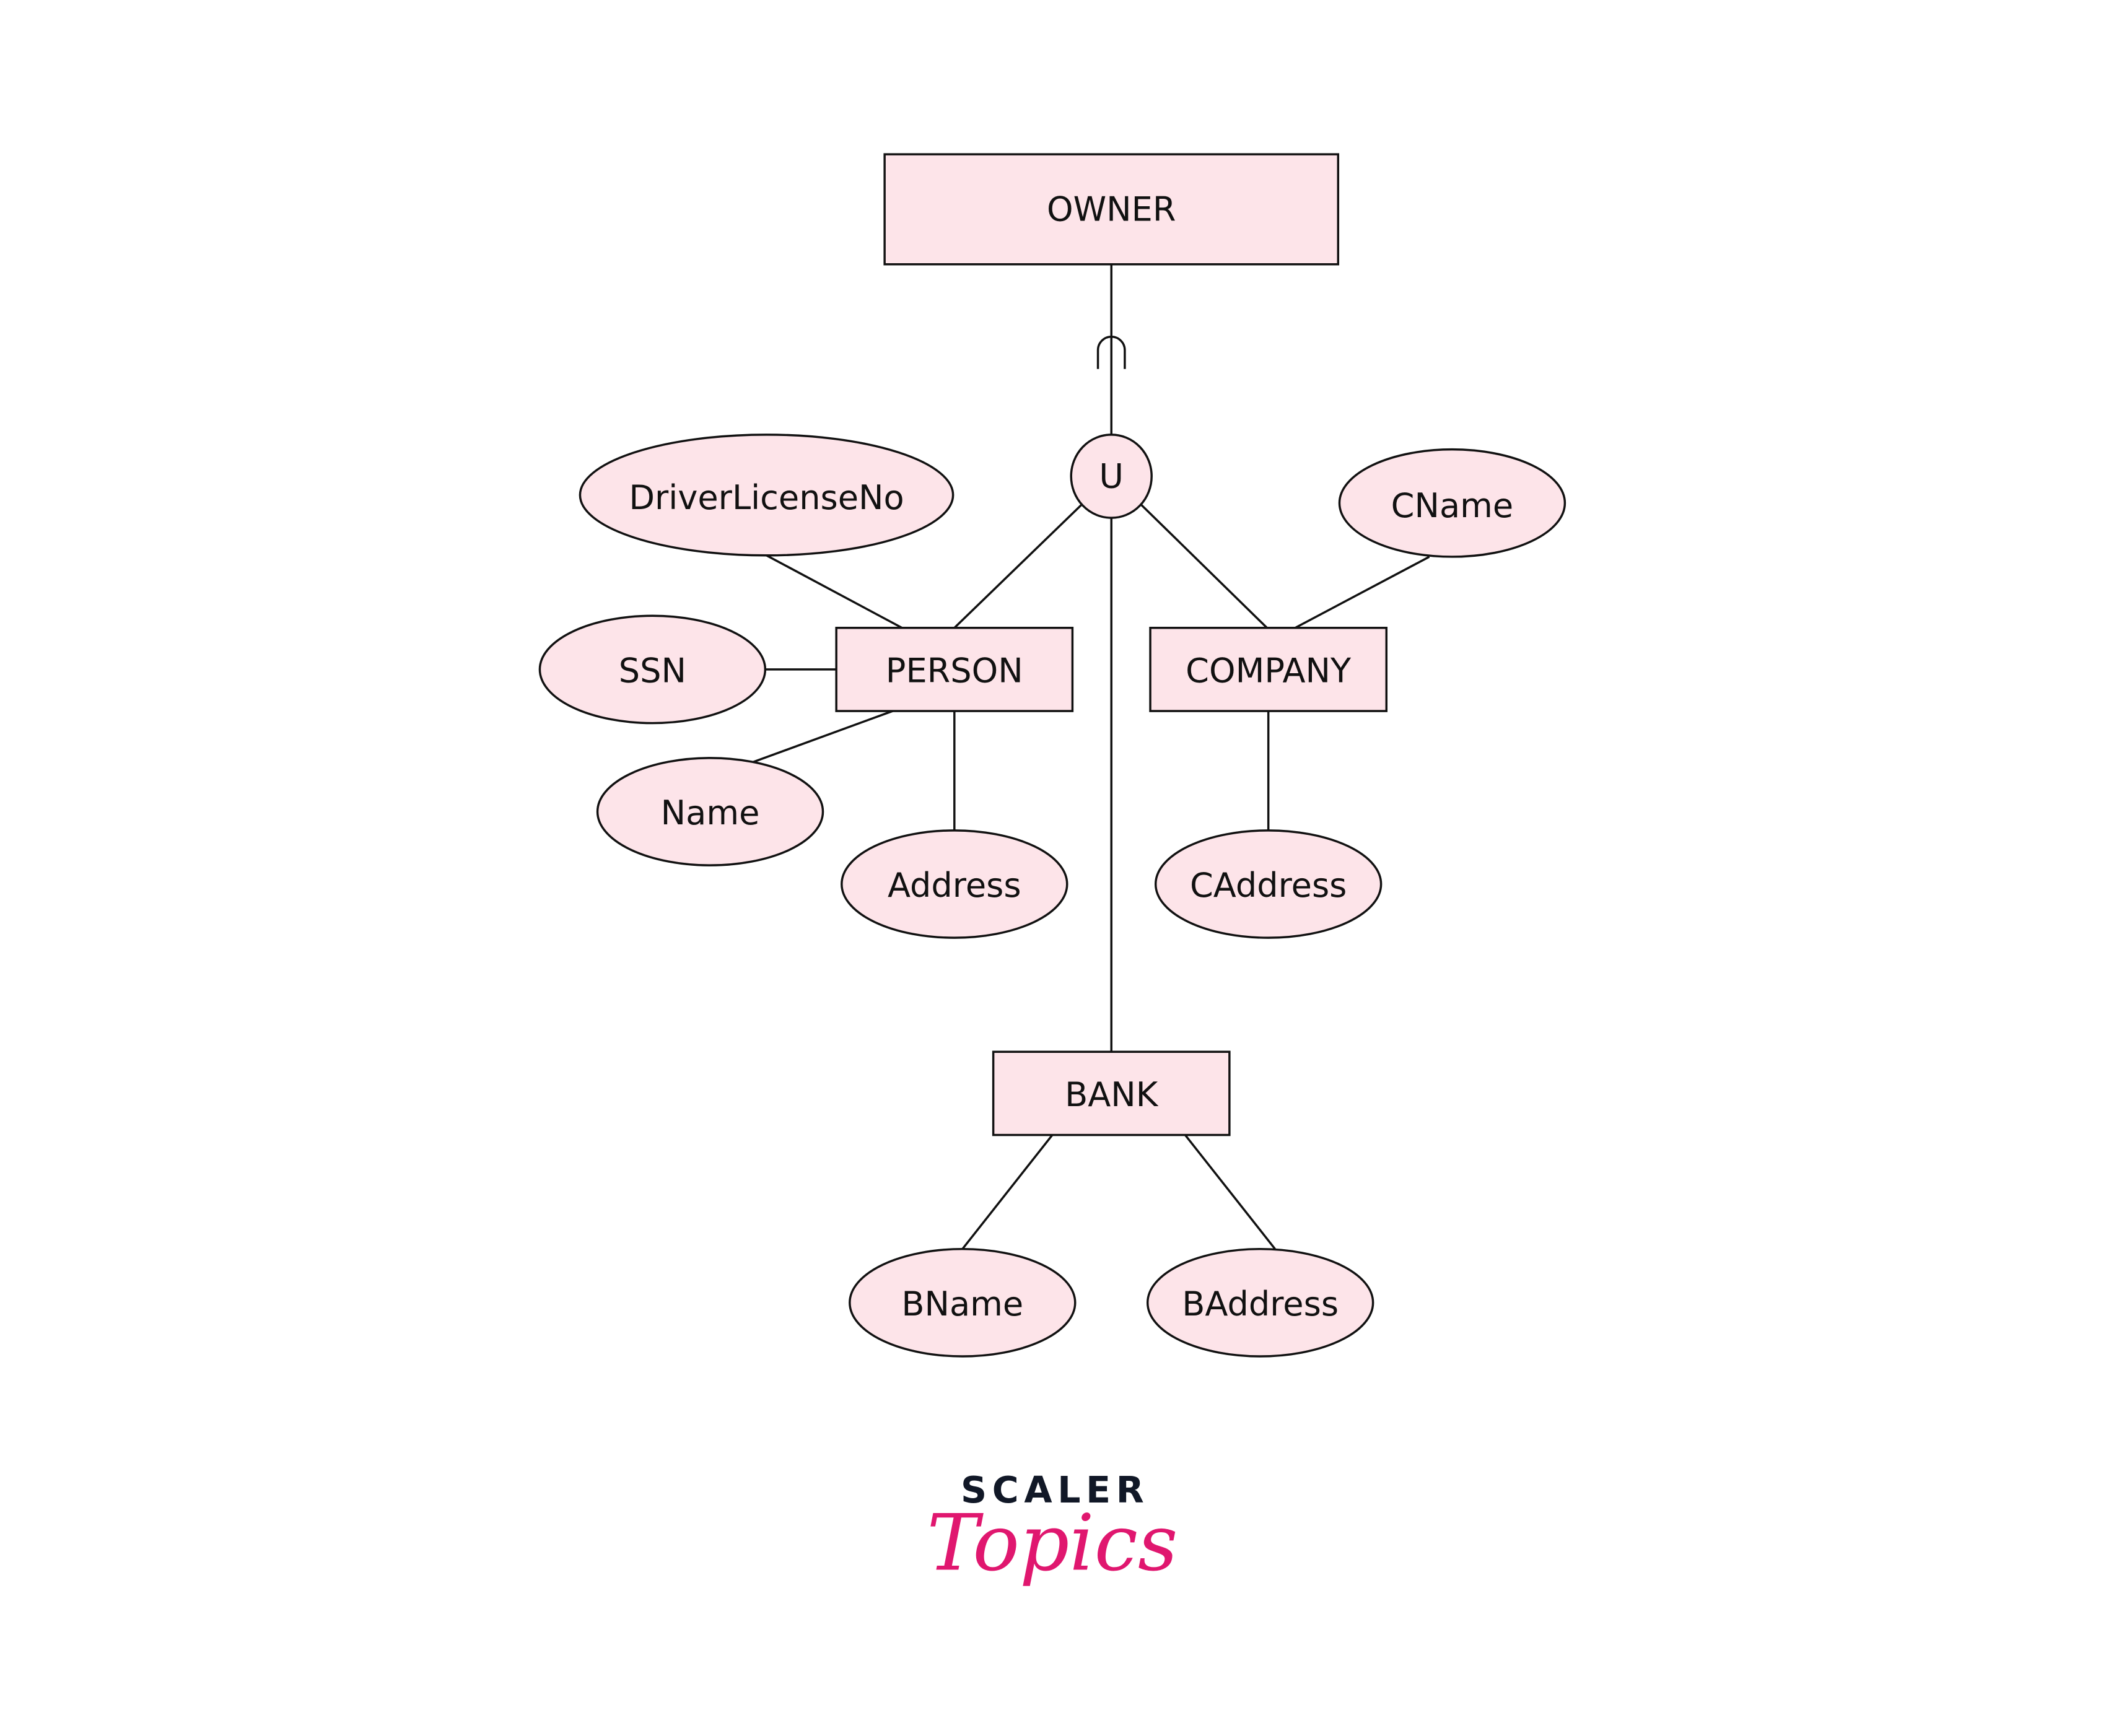  I want to click on attribute-caddress: CAddress, so click(1268, 884).